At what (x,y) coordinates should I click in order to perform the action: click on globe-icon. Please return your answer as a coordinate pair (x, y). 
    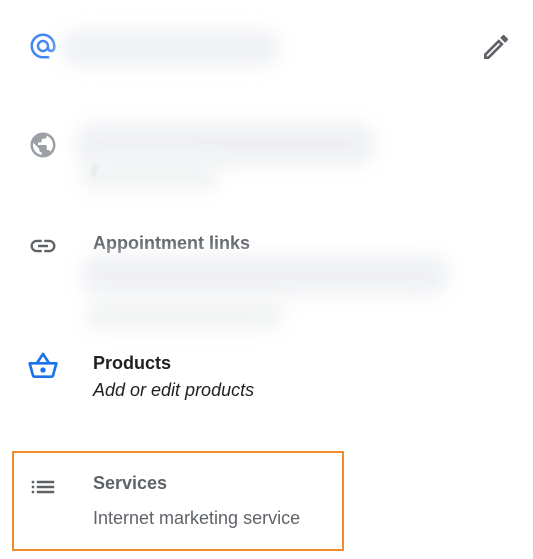
    Looking at the image, I should click on (43, 145).